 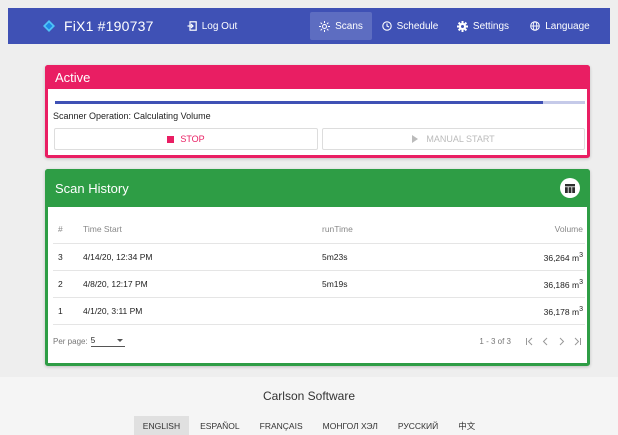 I want to click on column-header-runtime: runTime, so click(x=407, y=230).